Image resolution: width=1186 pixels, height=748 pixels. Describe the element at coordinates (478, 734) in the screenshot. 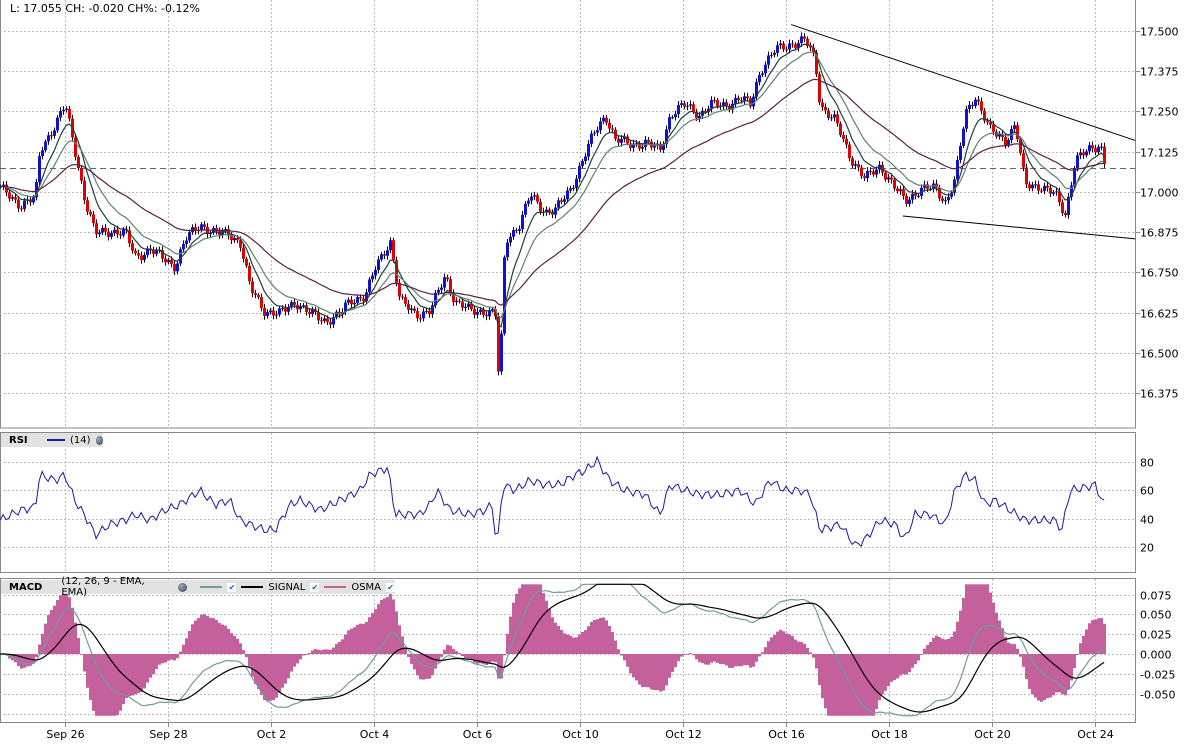

I see `x-tick-label: Oct 6` at that location.